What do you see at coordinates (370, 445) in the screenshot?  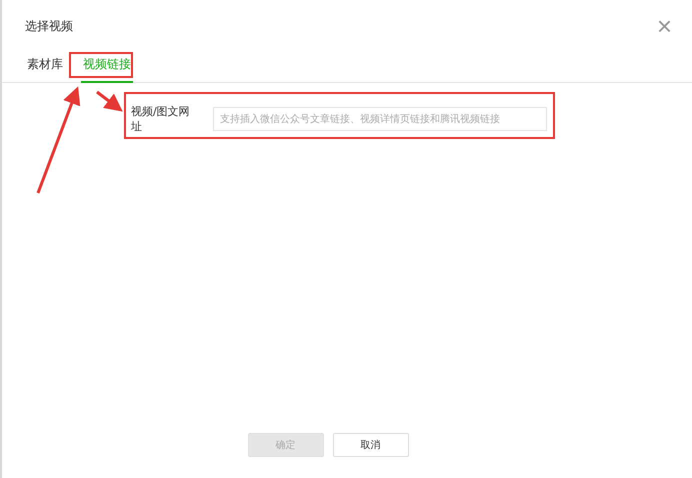 I see `cancel-button: 取消` at bounding box center [370, 445].